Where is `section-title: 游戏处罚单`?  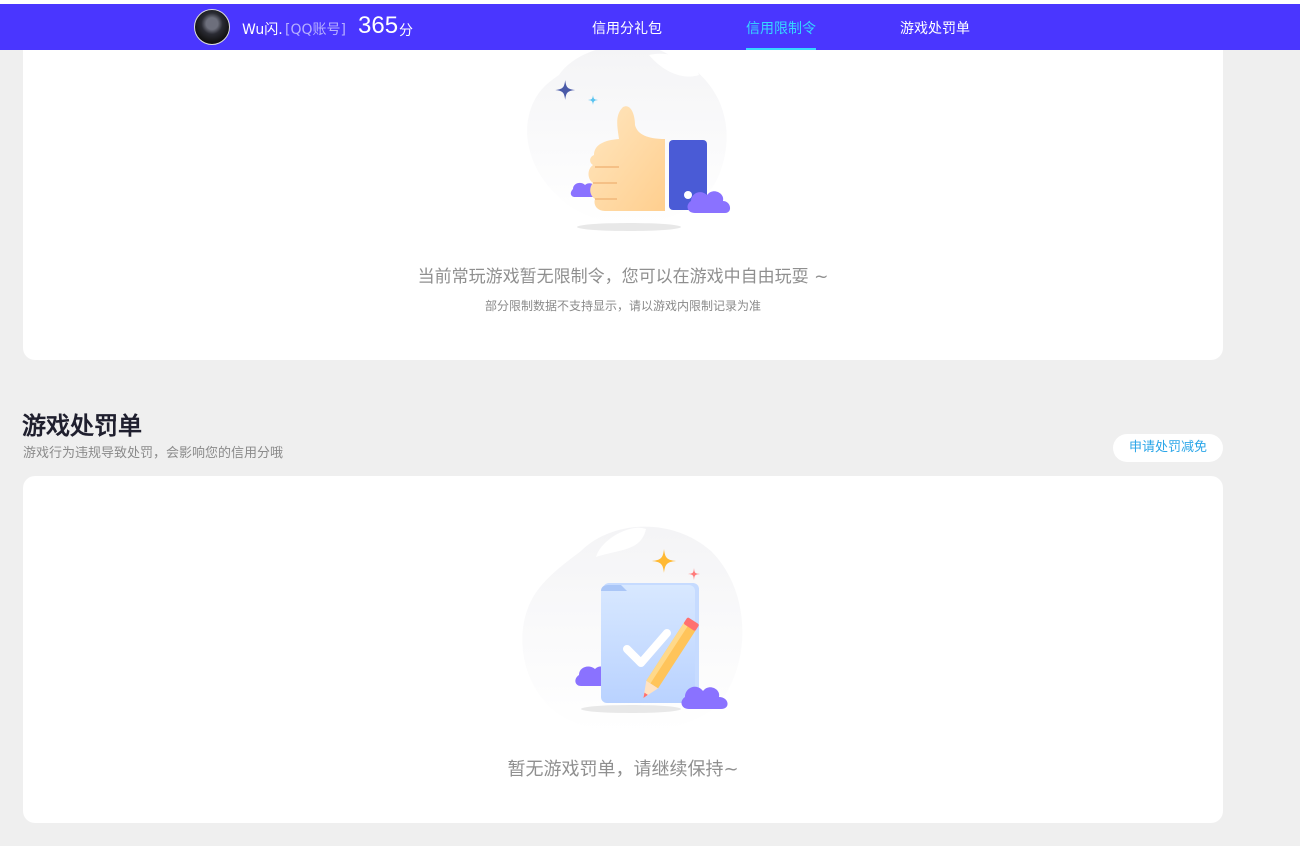
section-title: 游戏处罚单 is located at coordinates (82, 426).